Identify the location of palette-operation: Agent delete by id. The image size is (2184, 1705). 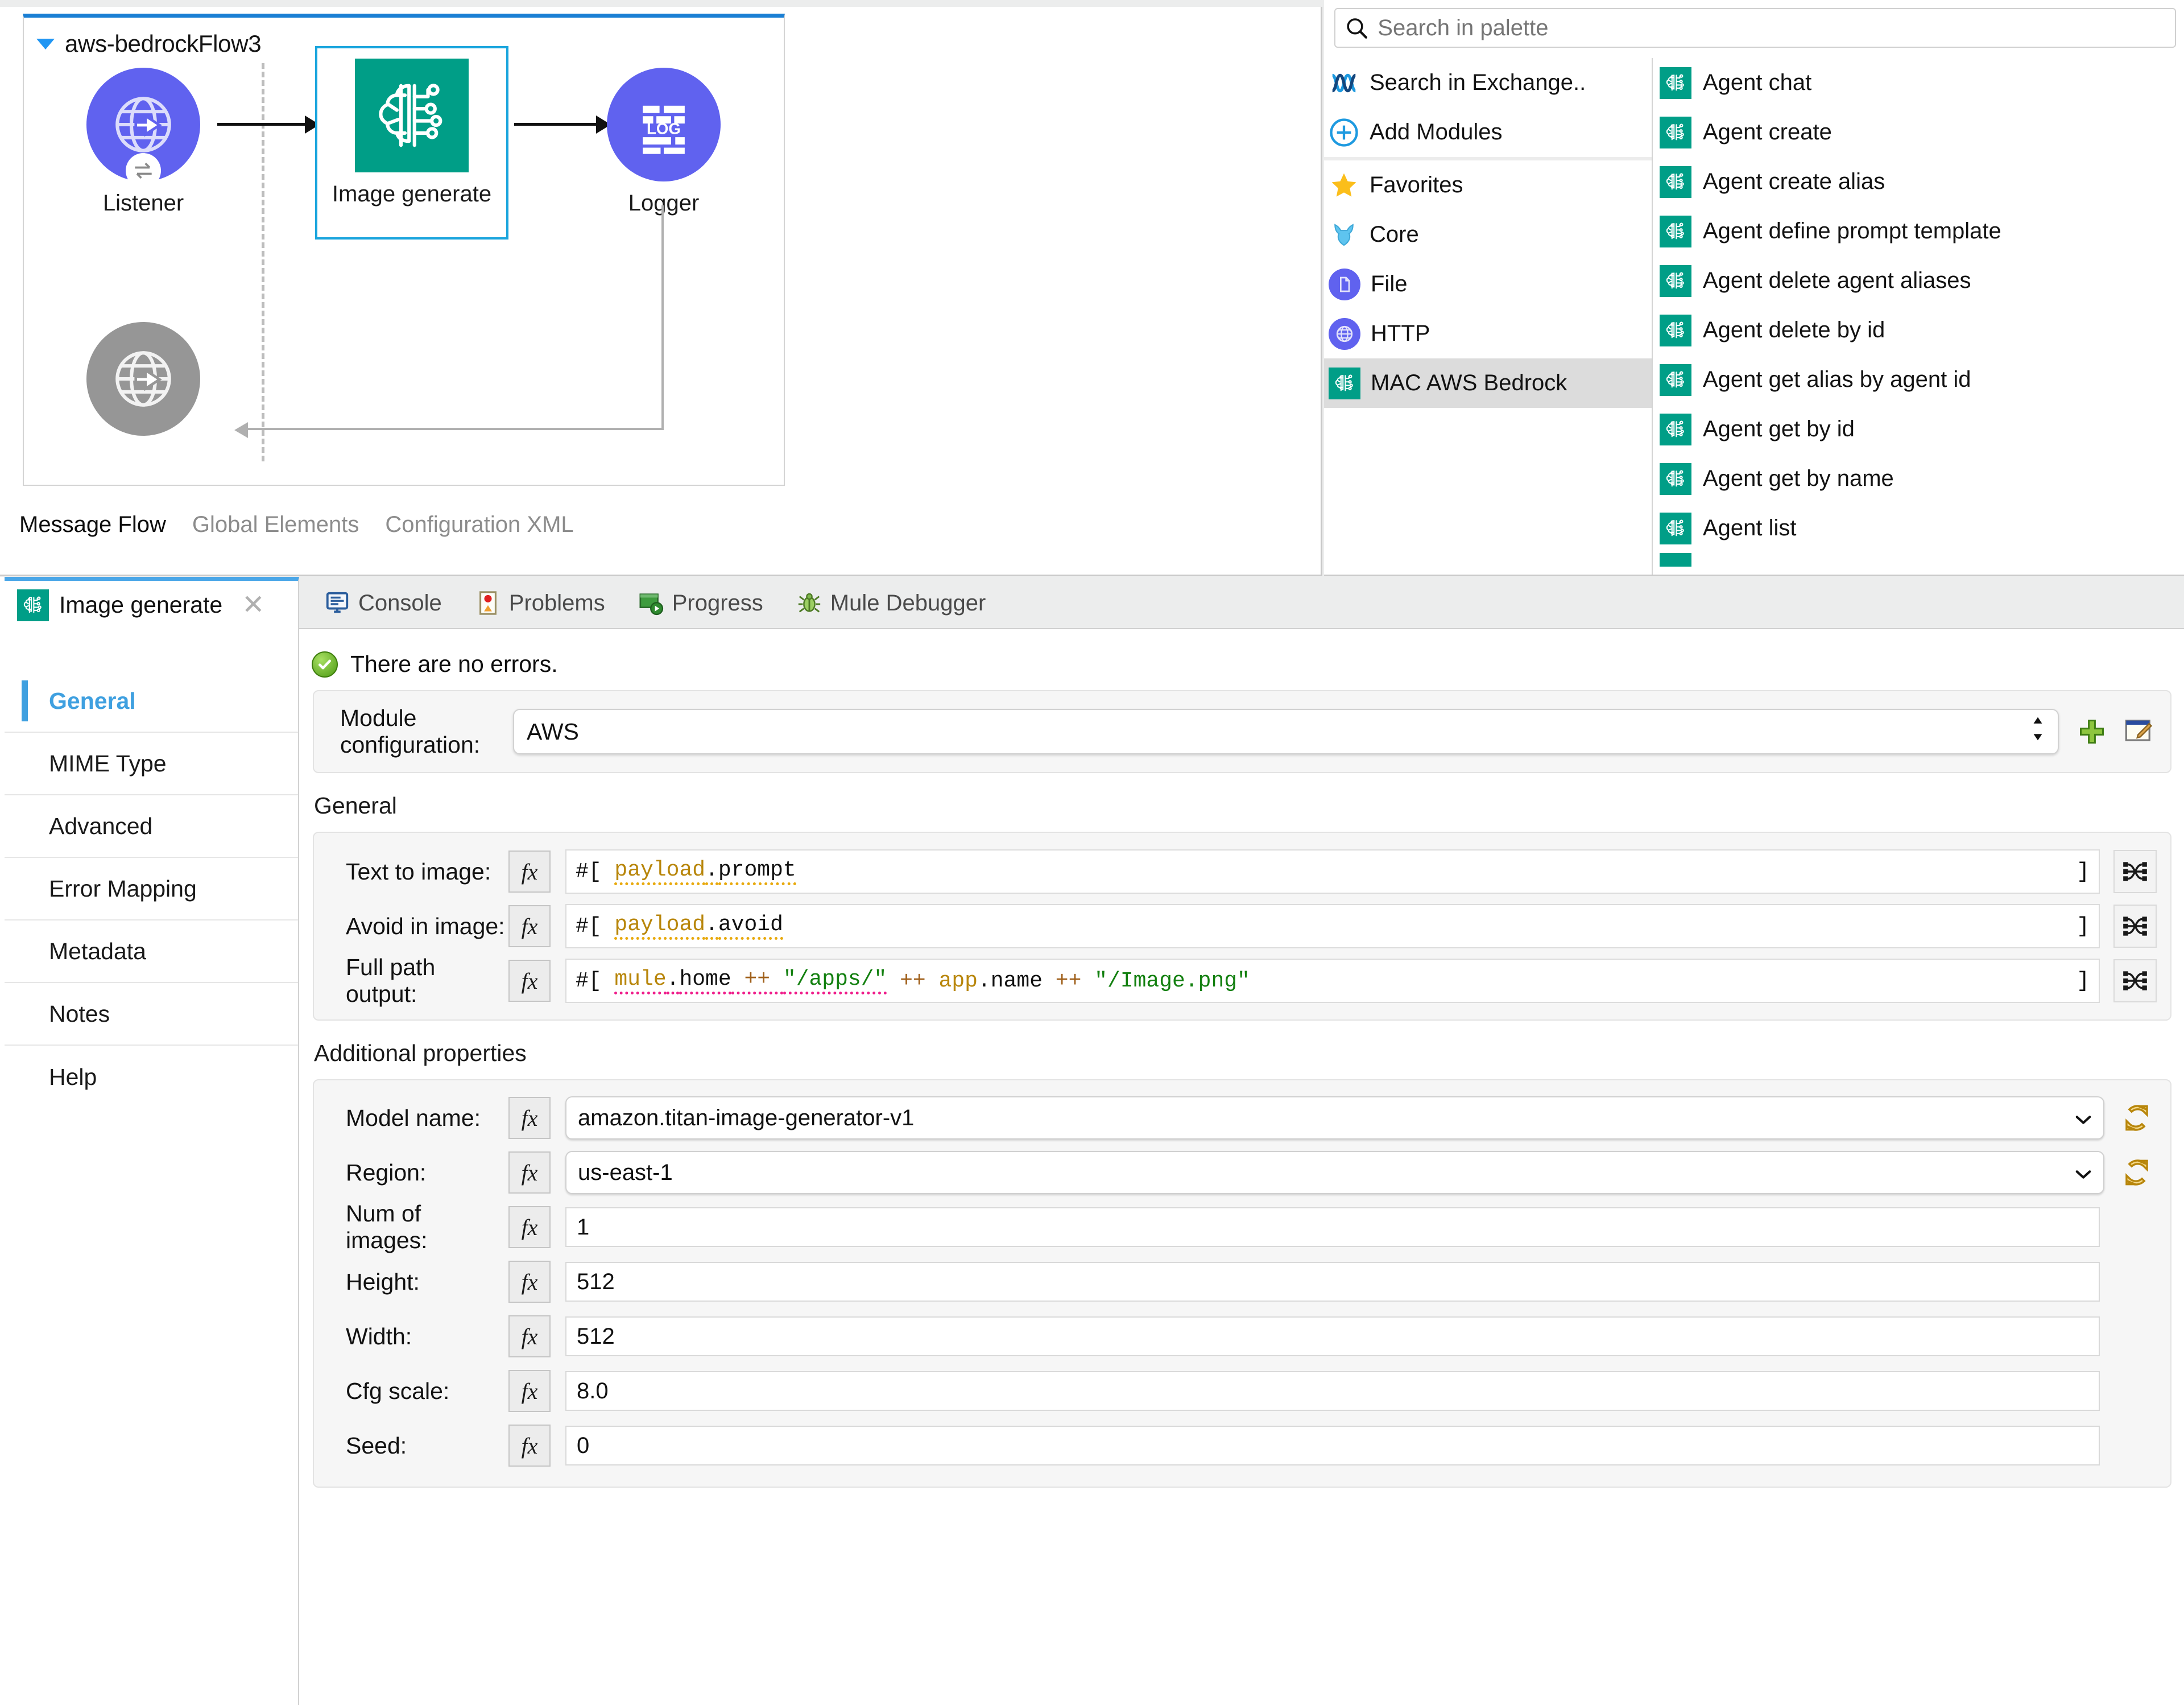
(1918, 330).